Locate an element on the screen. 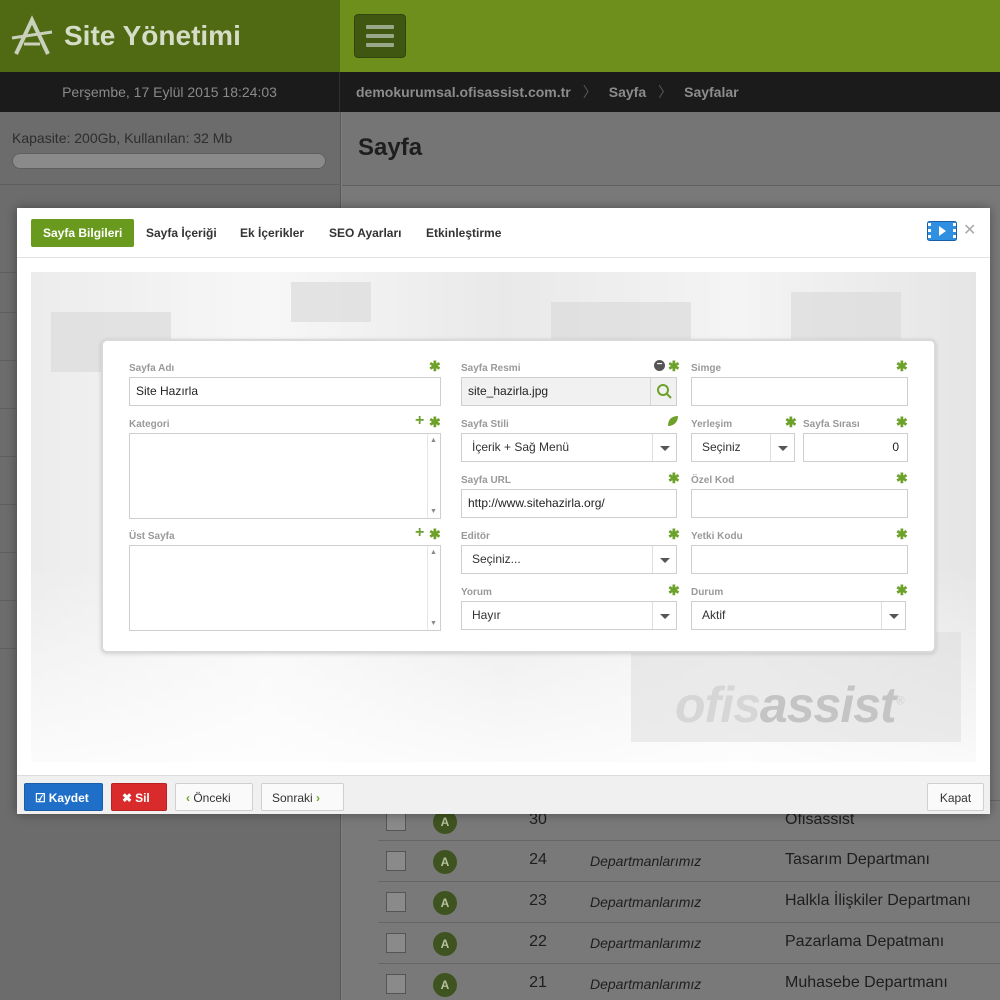  hamburger-menu-button is located at coordinates (380, 36).